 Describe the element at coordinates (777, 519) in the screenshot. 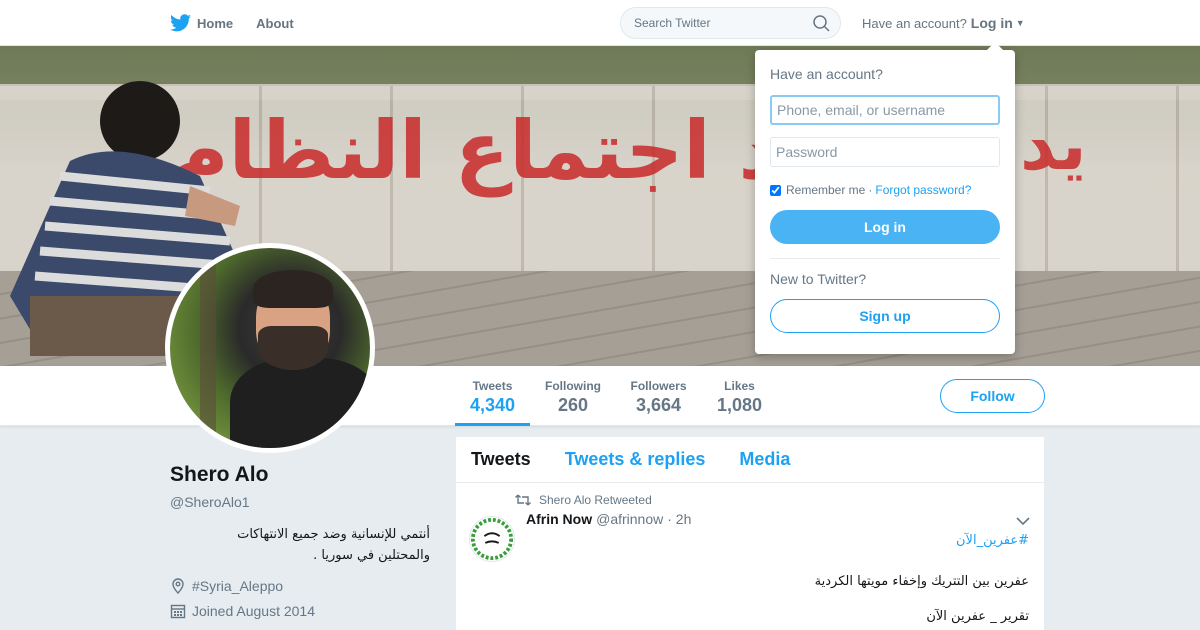

I see `tweet-header: Afrin Now @afrinnow · 2h` at that location.